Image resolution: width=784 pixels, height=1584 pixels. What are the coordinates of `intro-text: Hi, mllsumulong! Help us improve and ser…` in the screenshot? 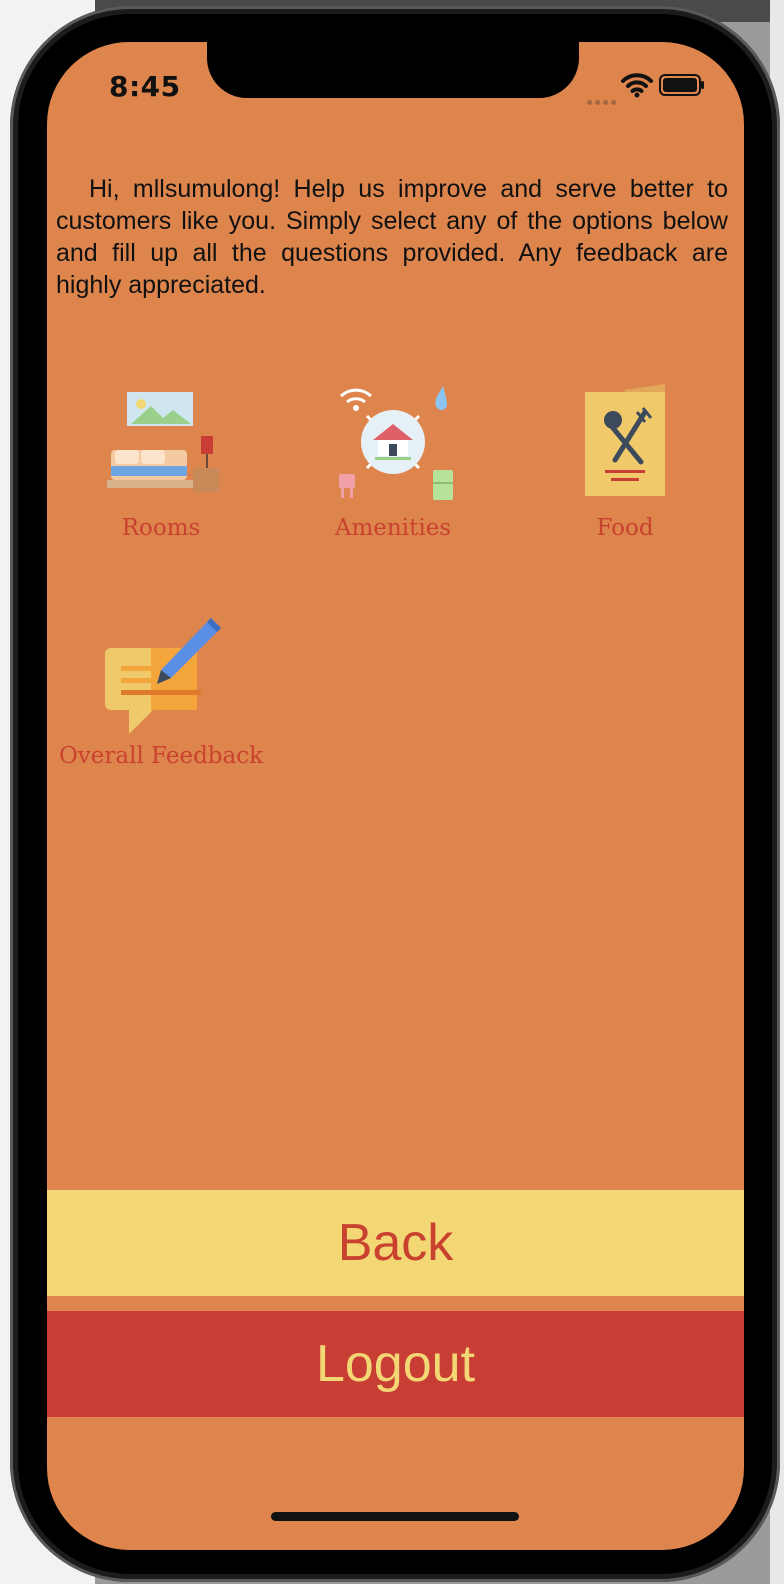 It's located at (392, 237).